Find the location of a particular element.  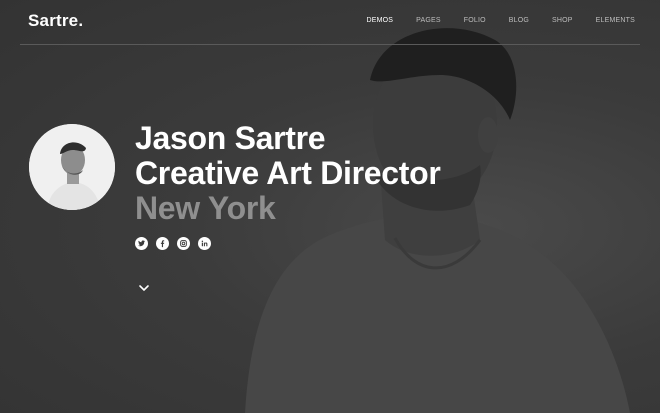

header-divider is located at coordinates (330, 44).